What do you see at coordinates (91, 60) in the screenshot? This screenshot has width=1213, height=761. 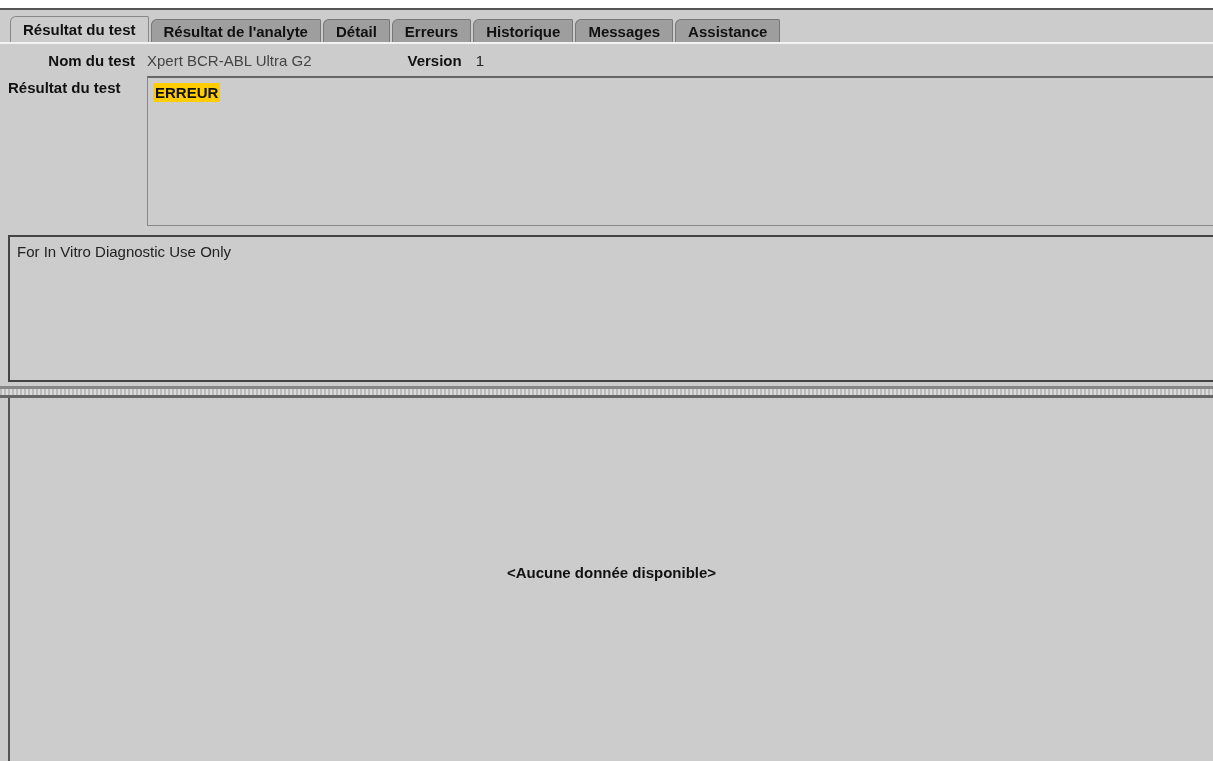 I see `field-label: Nom du test` at bounding box center [91, 60].